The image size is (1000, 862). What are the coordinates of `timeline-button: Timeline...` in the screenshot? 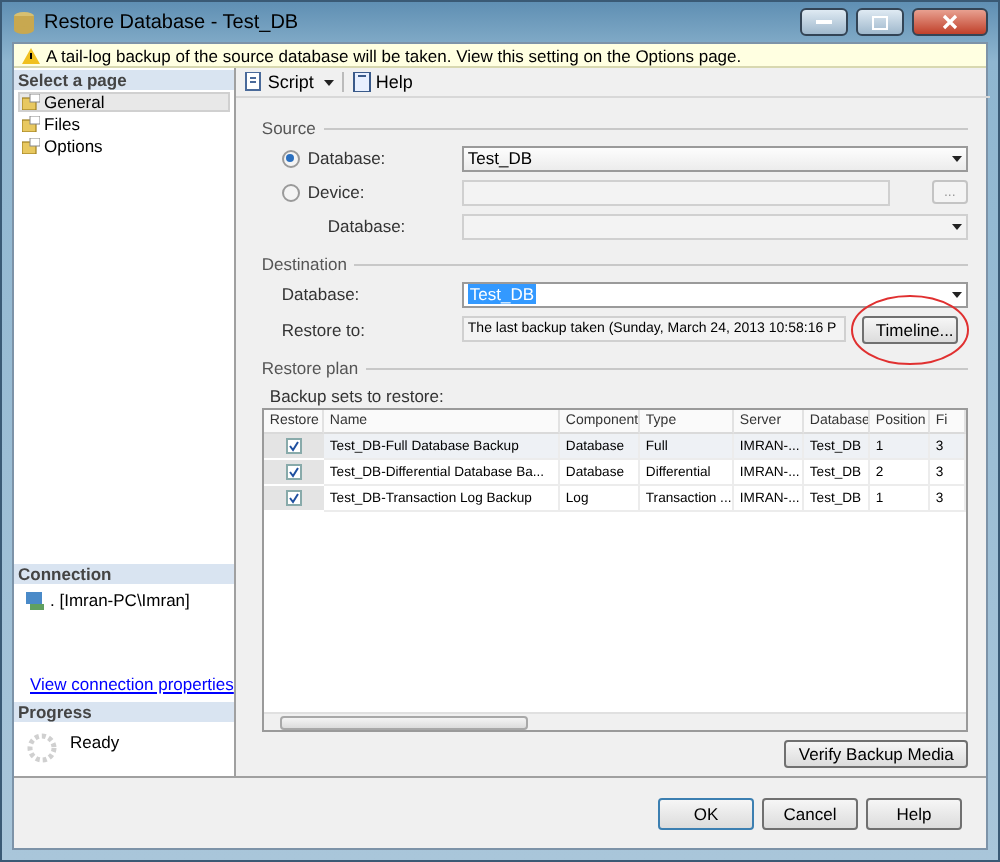 It's located at (909, 329).